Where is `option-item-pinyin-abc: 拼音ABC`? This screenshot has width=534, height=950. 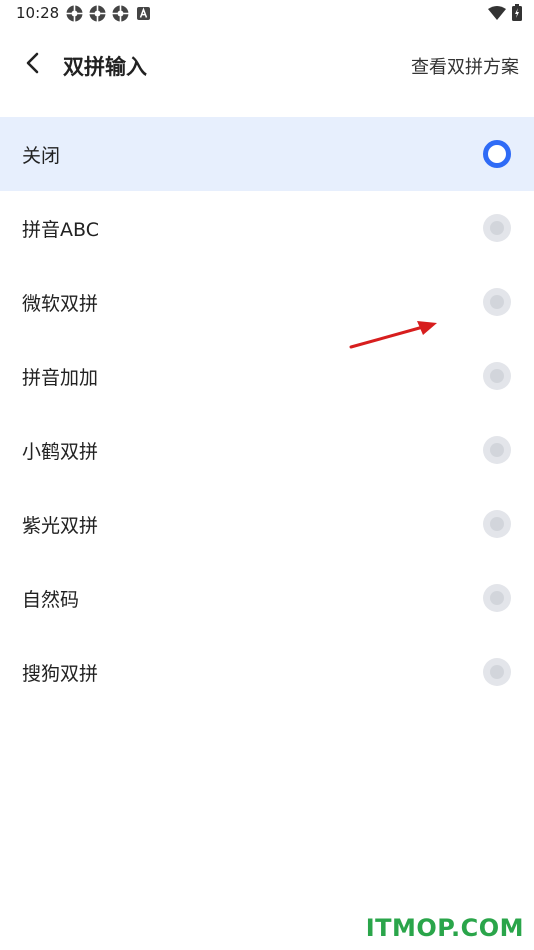 option-item-pinyin-abc: 拼音ABC is located at coordinates (267, 228).